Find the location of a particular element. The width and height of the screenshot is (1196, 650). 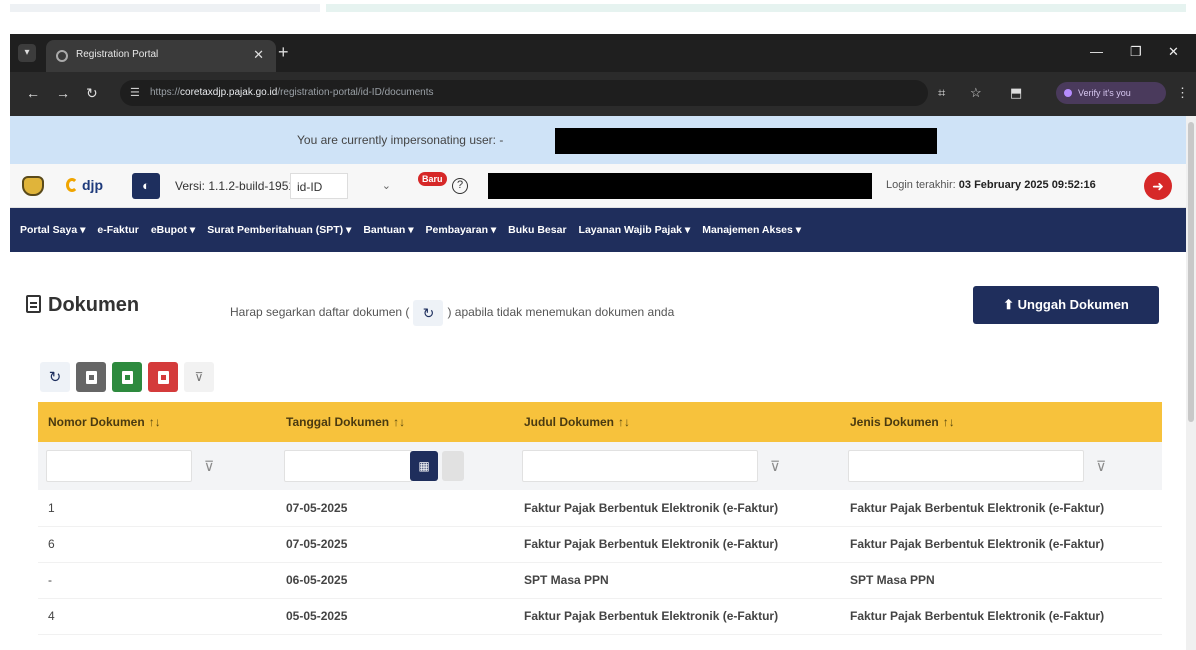

browser-tab: Registration Portal ✕ is located at coordinates (161, 56).